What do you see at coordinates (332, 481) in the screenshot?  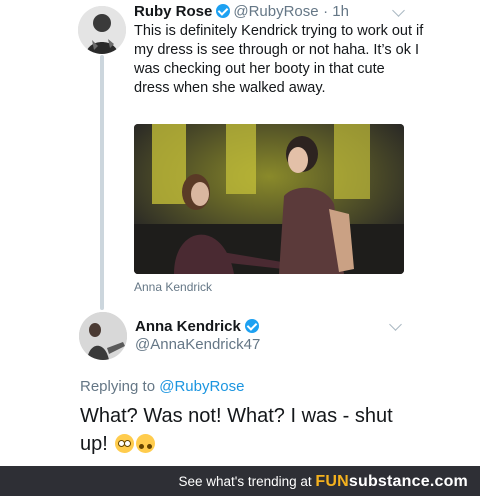 I see `brand-part-fun: FUN` at bounding box center [332, 481].